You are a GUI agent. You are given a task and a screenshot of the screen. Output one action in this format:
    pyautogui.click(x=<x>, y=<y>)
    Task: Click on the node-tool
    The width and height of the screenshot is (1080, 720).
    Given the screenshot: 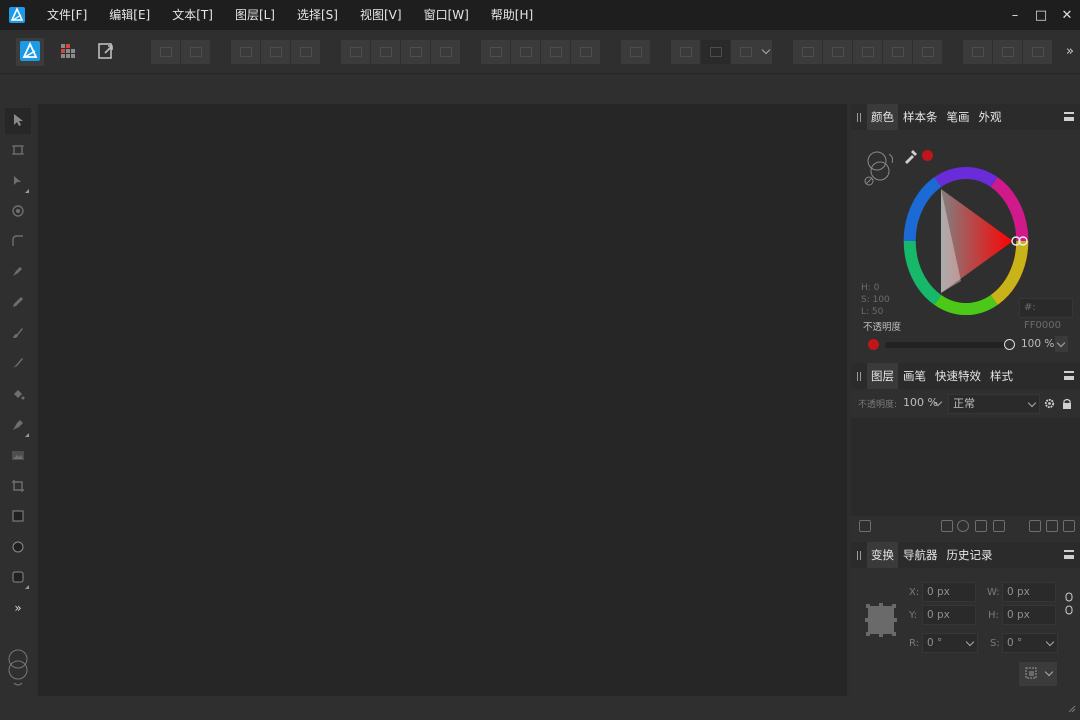 What is the action you would take?
    pyautogui.click(x=18, y=182)
    